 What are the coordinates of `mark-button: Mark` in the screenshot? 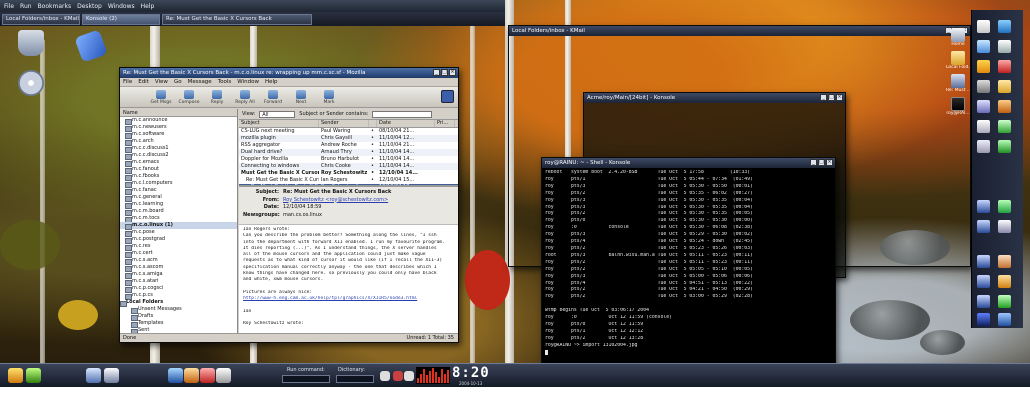 It's located at (329, 97).